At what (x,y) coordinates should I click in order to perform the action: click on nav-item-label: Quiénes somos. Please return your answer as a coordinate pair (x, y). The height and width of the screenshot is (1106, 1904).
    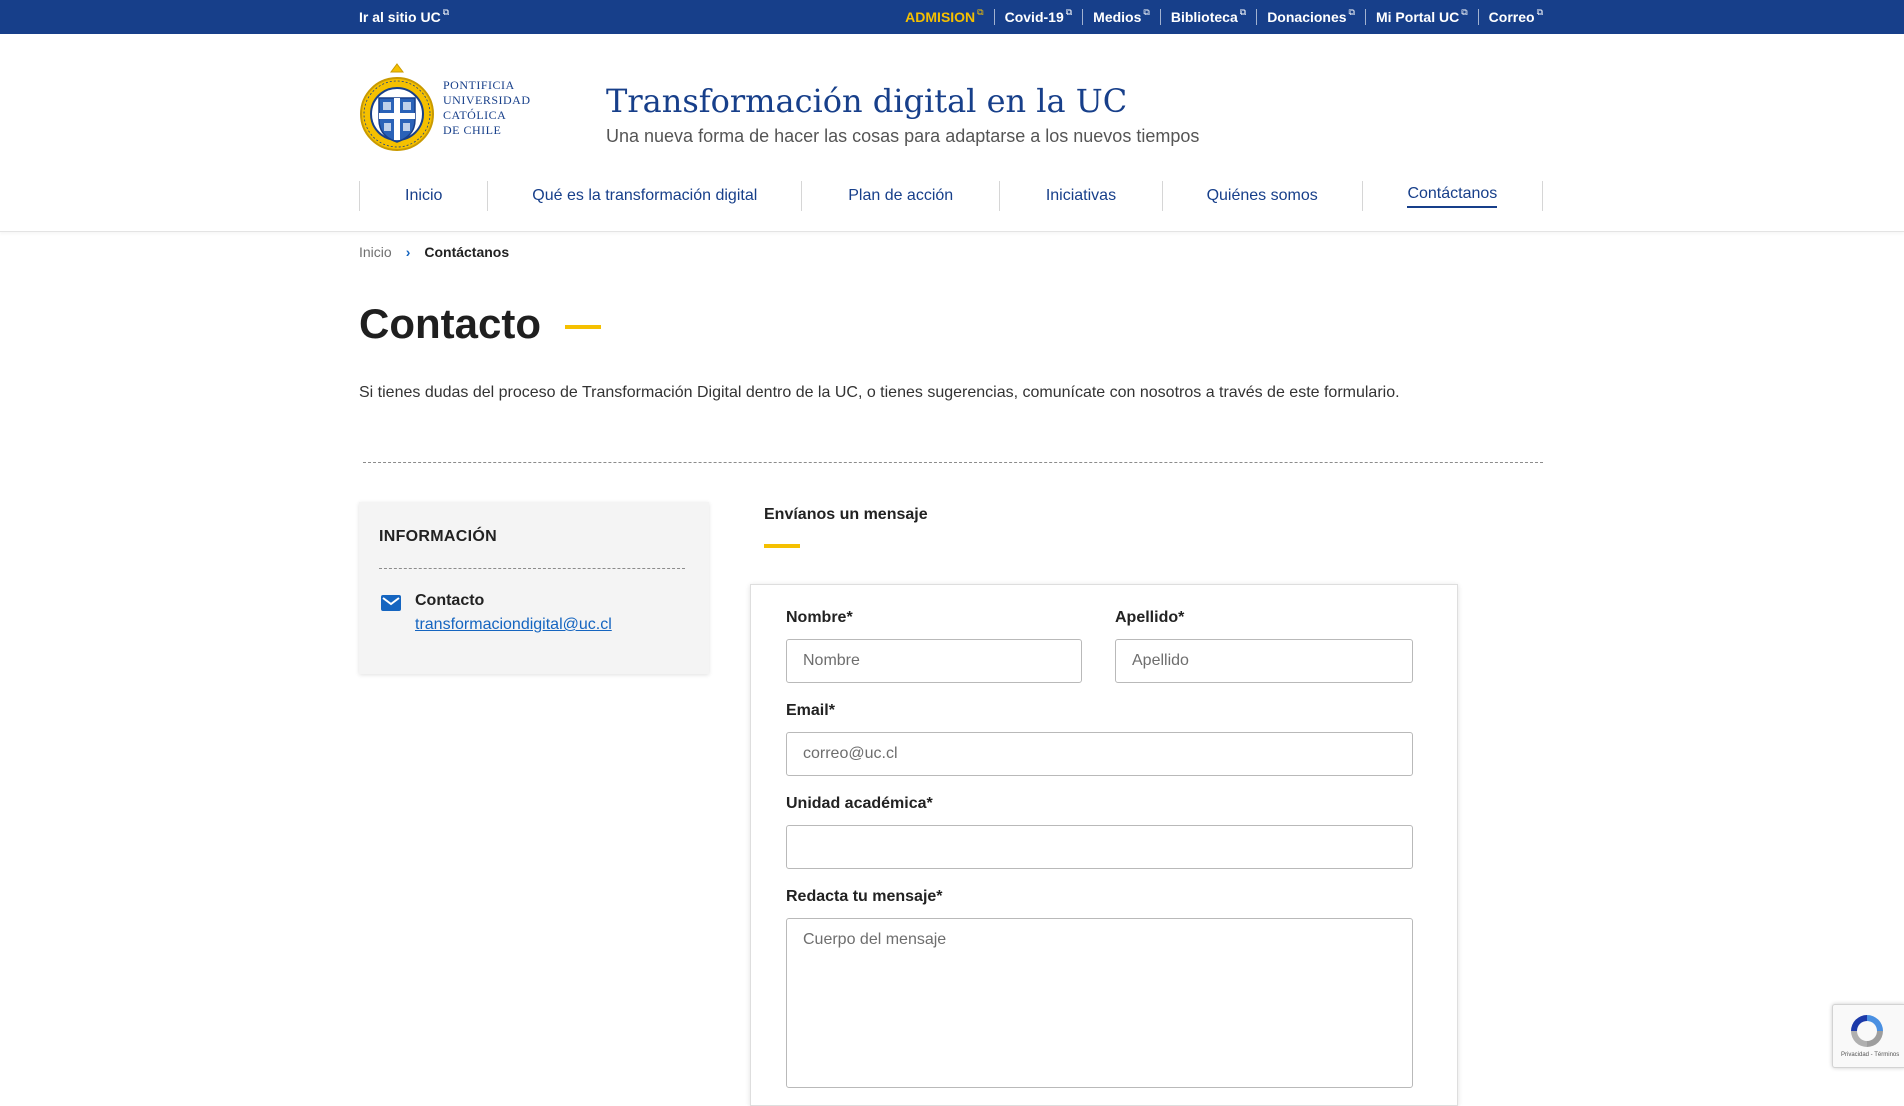
    Looking at the image, I should click on (1262, 195).